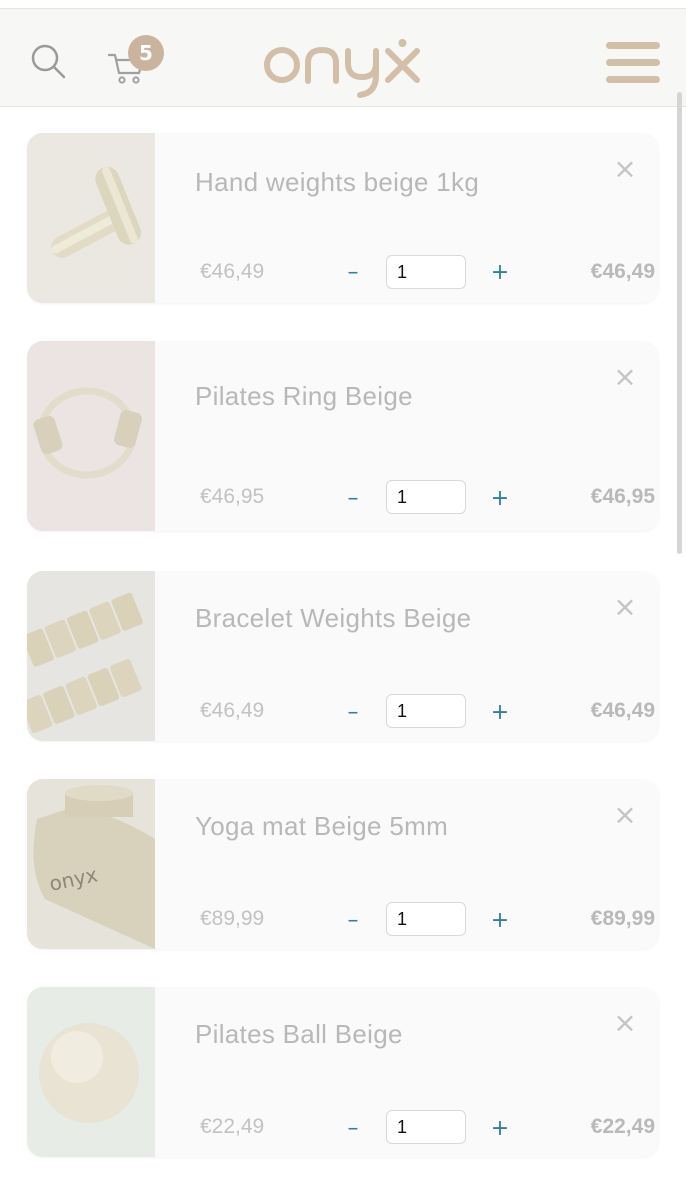  What do you see at coordinates (343, 436) in the screenshot?
I see `cart-item: Pilates Ring Beige × €46,95 – + €46,95` at bounding box center [343, 436].